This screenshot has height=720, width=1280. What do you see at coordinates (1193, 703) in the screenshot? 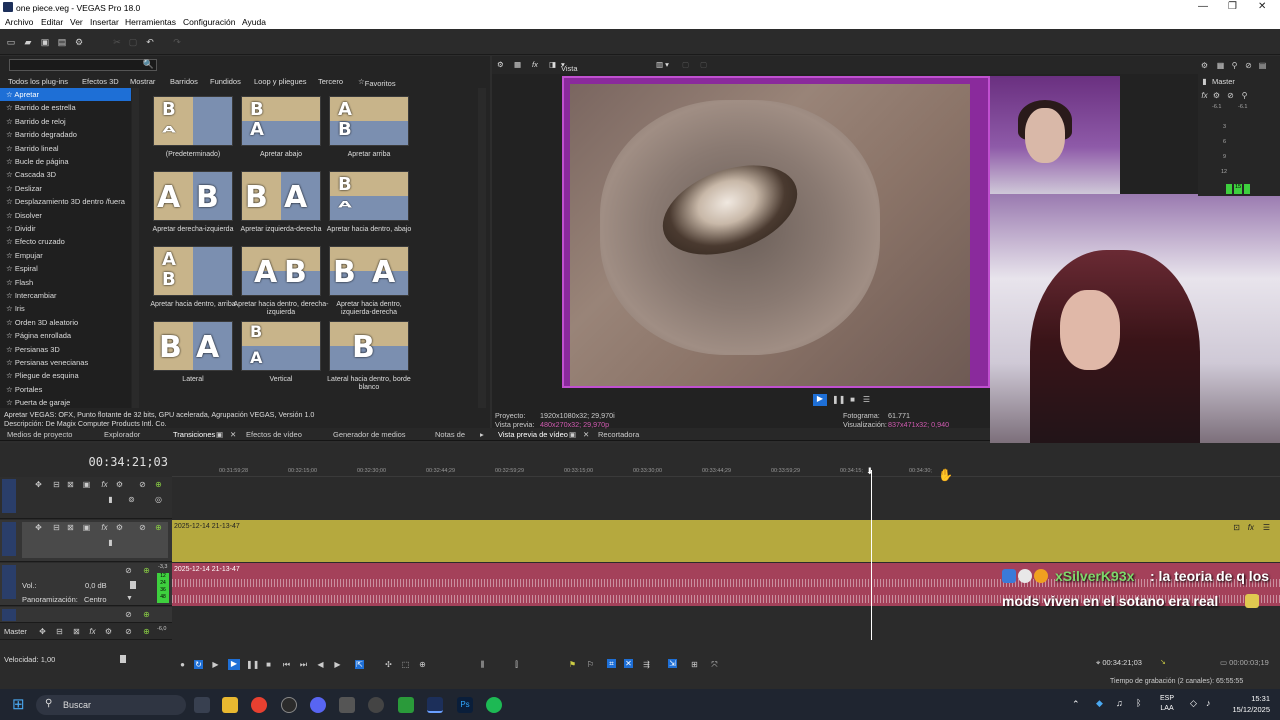
I see `network-icon: ◇` at bounding box center [1193, 703].